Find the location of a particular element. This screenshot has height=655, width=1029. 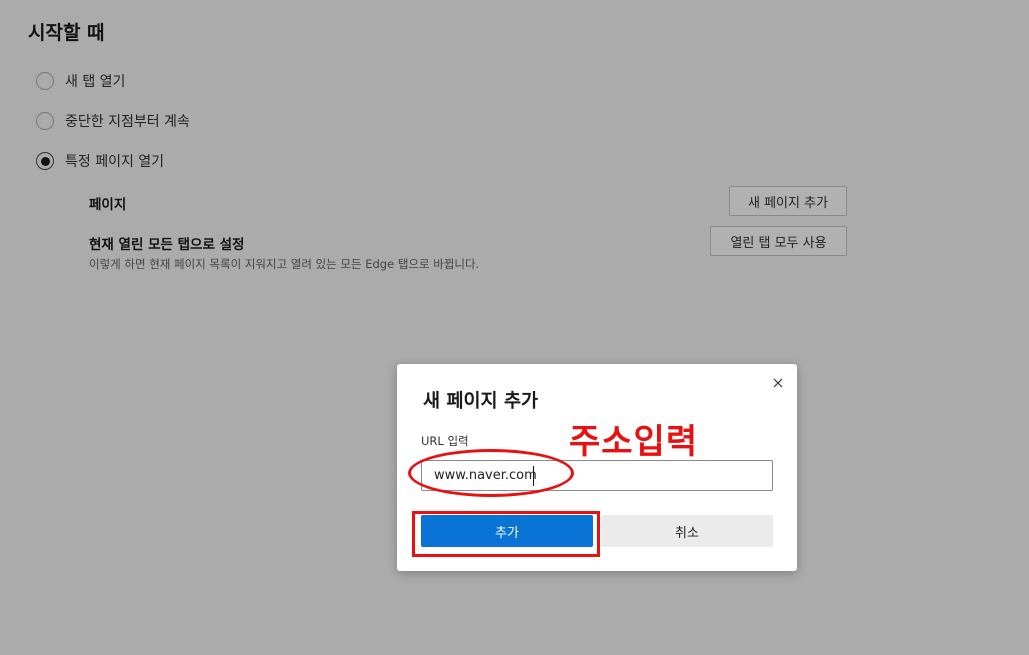

add-button: 추가 is located at coordinates (507, 531).